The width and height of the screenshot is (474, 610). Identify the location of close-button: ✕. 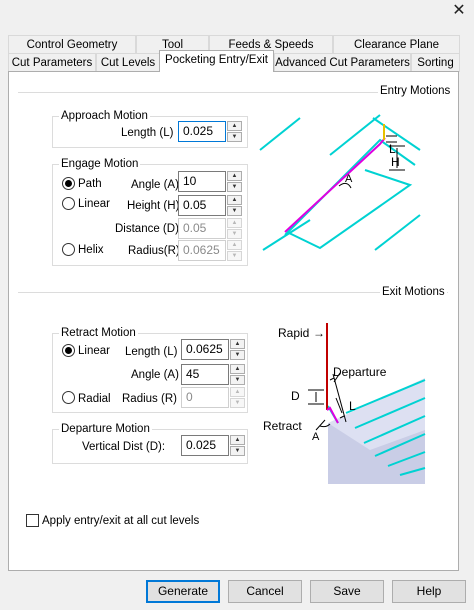
(459, 11).